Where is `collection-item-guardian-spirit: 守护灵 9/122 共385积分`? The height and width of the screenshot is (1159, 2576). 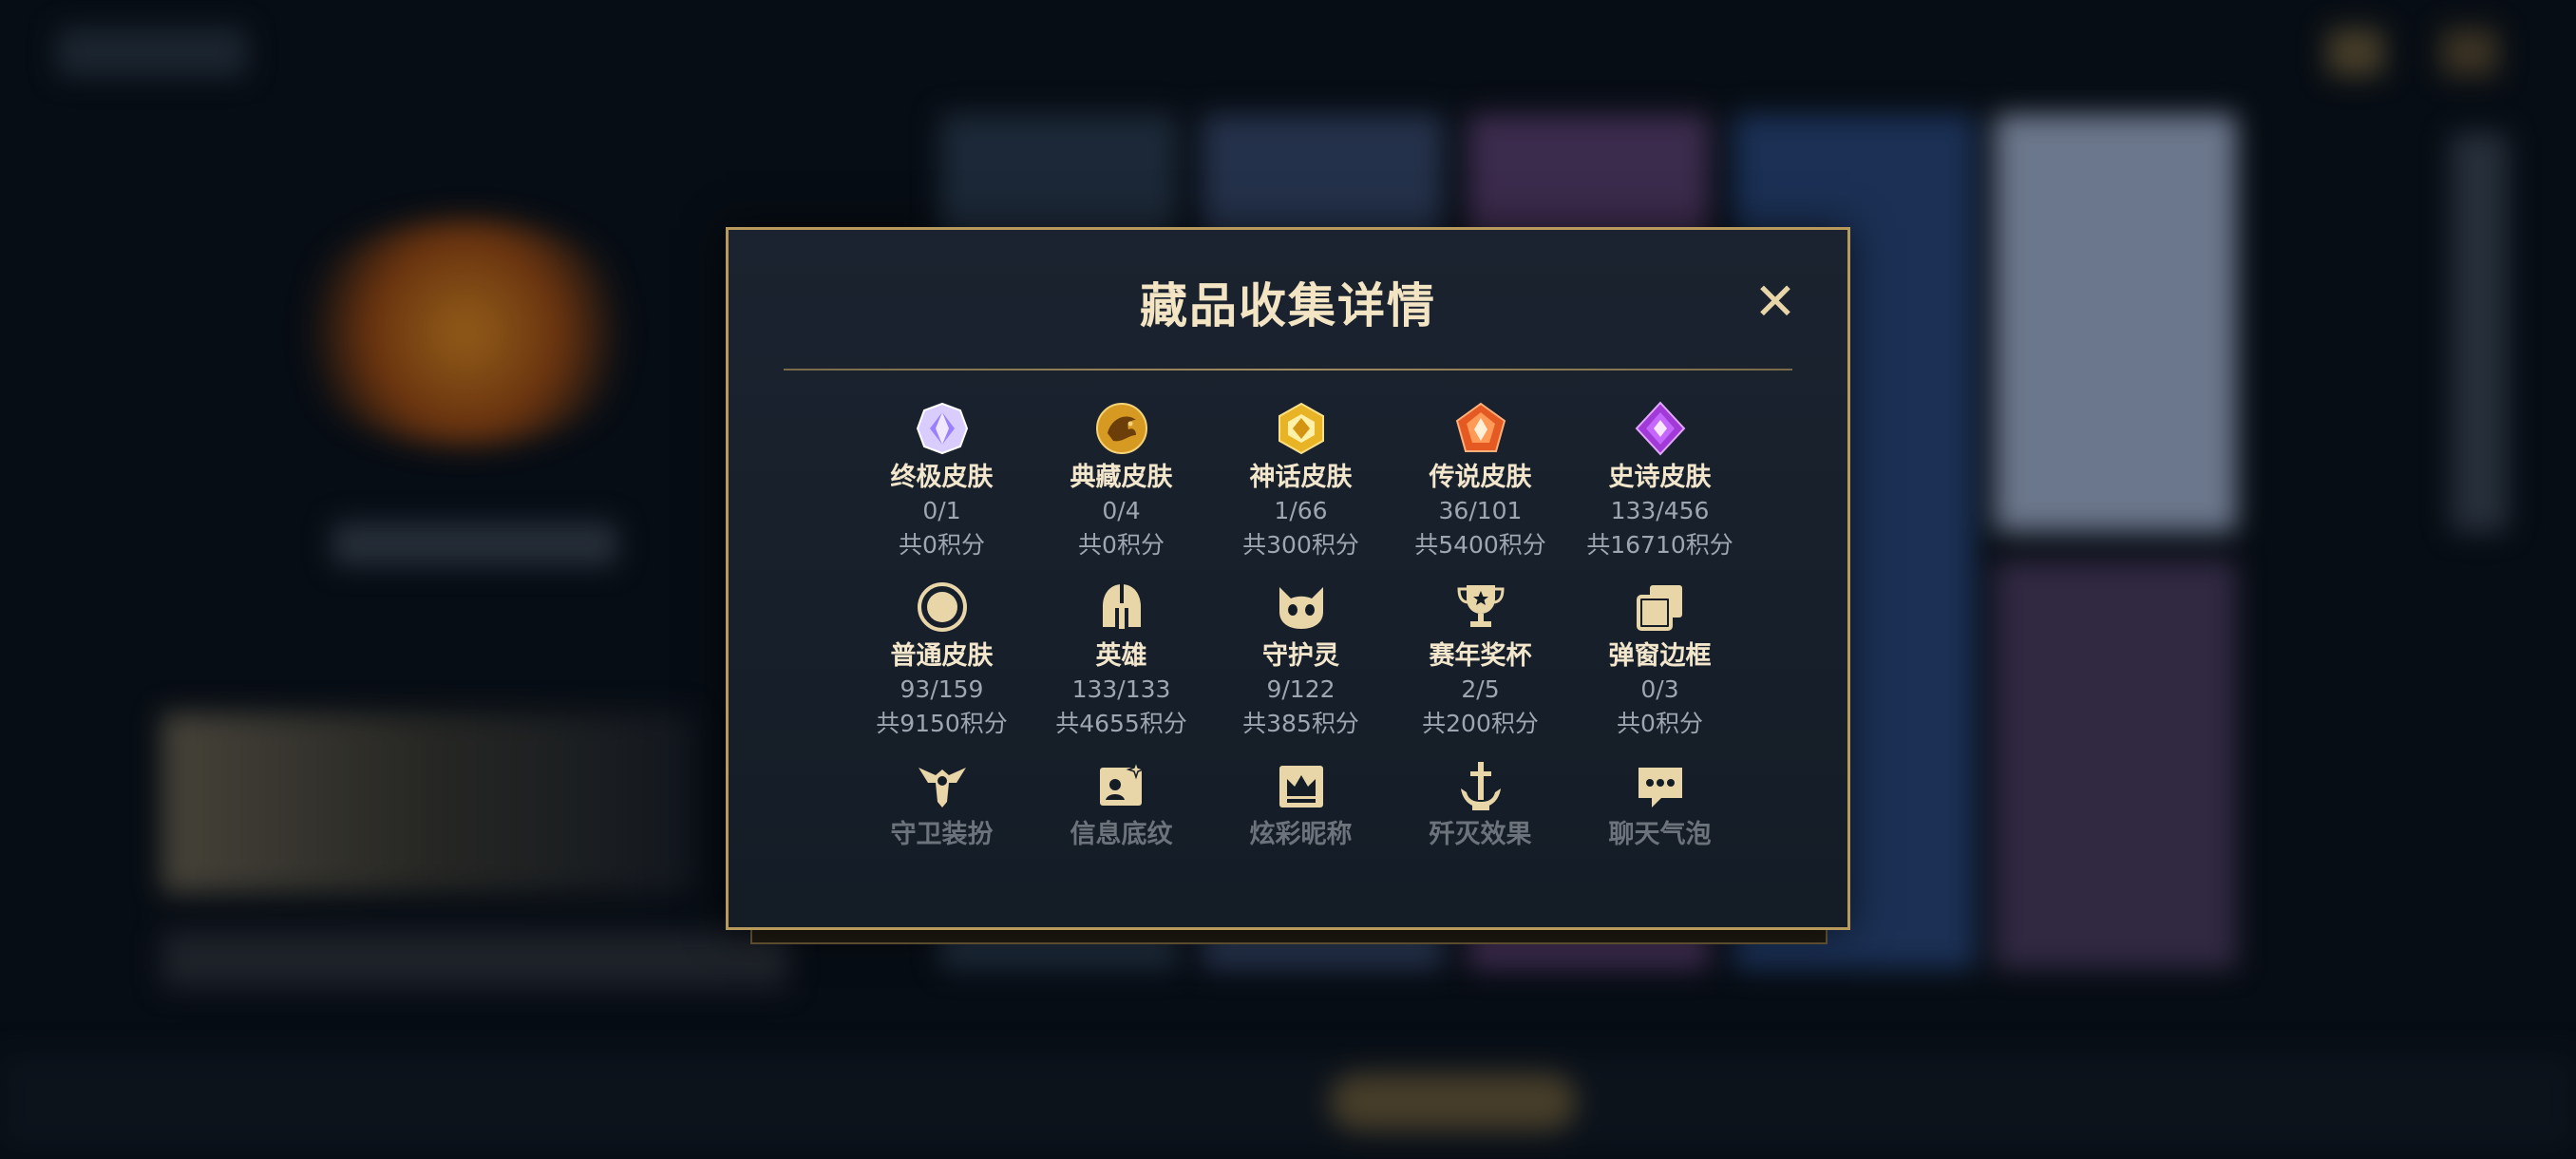 collection-item-guardian-spirit: 守护灵 9/122 共385积分 is located at coordinates (1301, 660).